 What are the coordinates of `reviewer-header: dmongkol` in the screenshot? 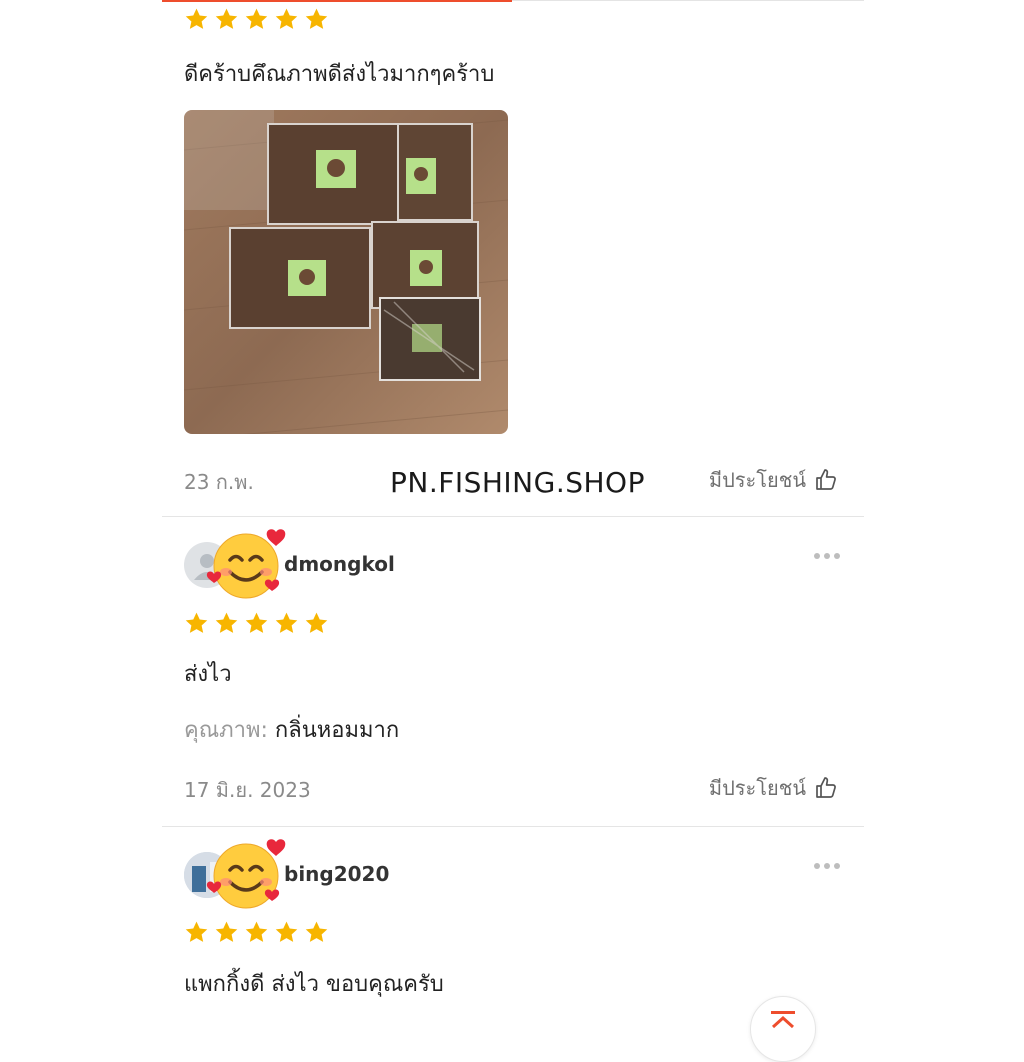 It's located at (384, 565).